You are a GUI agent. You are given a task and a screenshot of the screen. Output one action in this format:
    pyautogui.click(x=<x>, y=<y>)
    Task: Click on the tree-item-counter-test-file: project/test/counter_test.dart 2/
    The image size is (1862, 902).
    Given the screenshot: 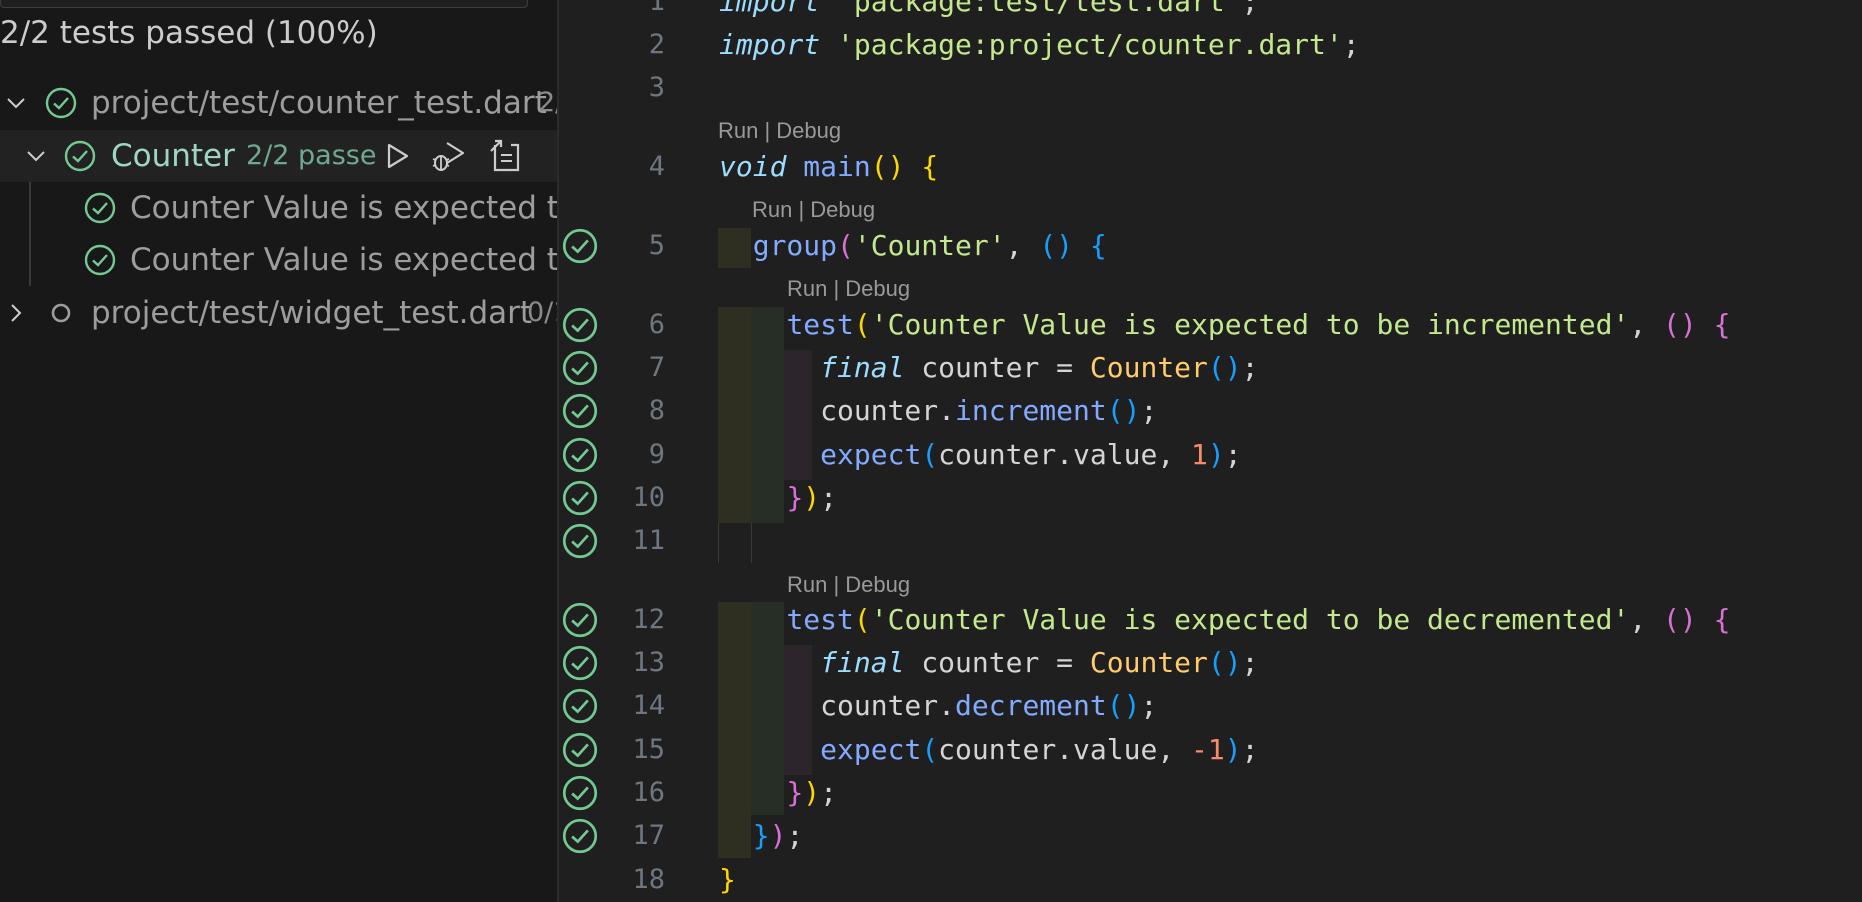 What is the action you would take?
    pyautogui.click(x=278, y=103)
    